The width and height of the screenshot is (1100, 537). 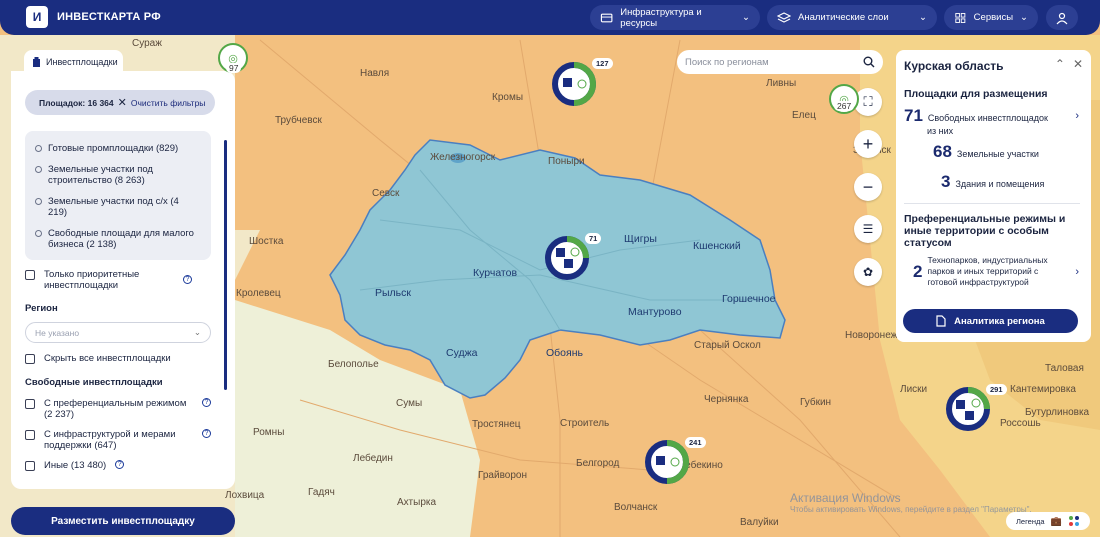 What do you see at coordinates (976, 116) in the screenshot?
I see `free-sites-row: 71 Свободных инвестплощадок` at bounding box center [976, 116].